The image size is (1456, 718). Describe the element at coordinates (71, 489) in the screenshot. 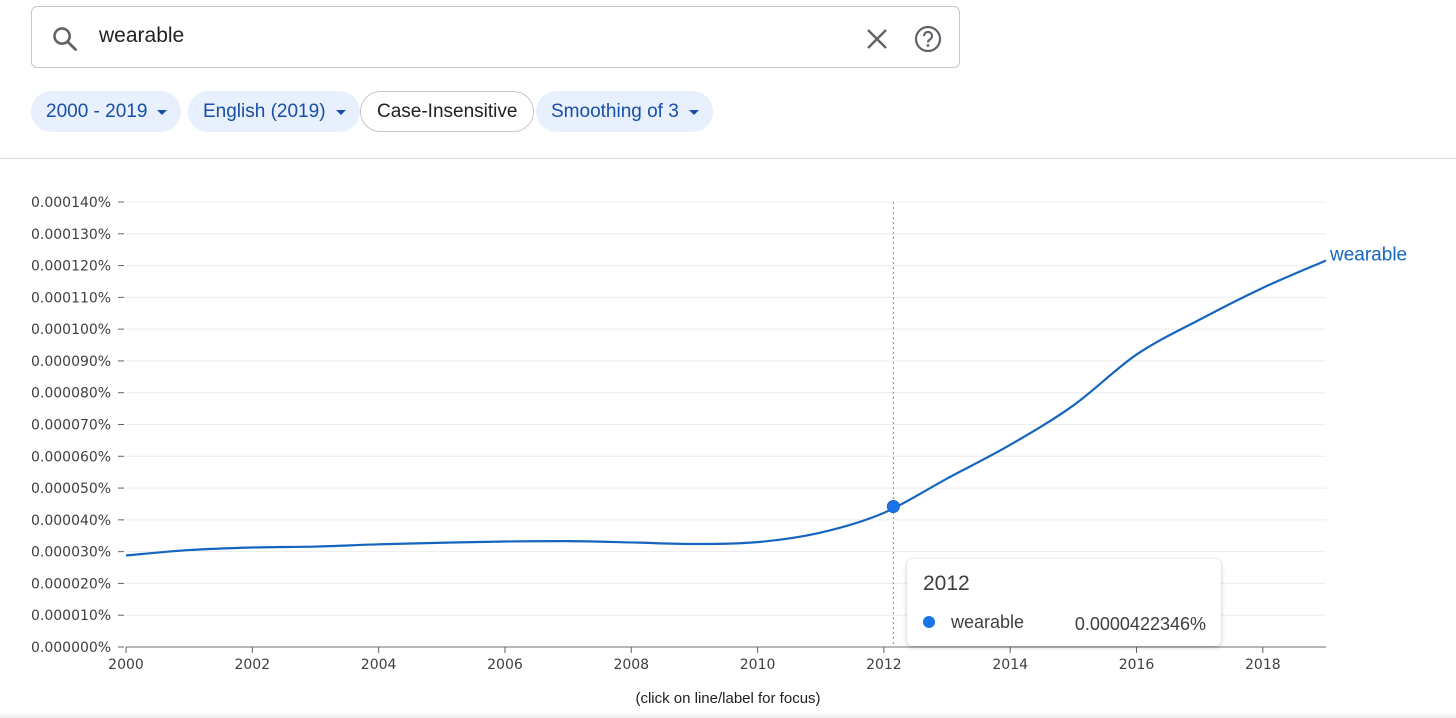

I see `y-tick-label: 0.000050%` at that location.